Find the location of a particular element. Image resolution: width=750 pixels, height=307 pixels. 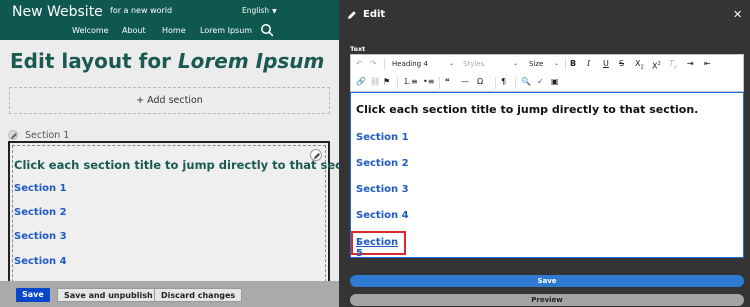

superscript-icon: X2 is located at coordinates (656, 65).